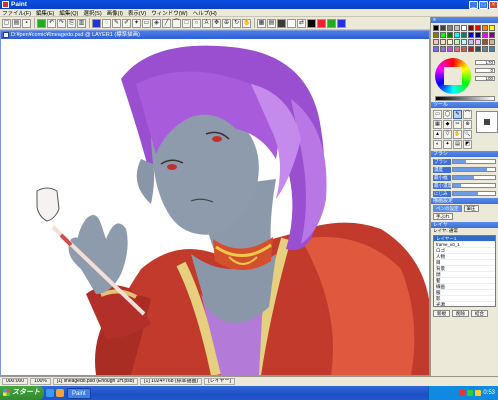  Describe the element at coordinates (483, 4) in the screenshot. I see `maximize-button: □` at that location.